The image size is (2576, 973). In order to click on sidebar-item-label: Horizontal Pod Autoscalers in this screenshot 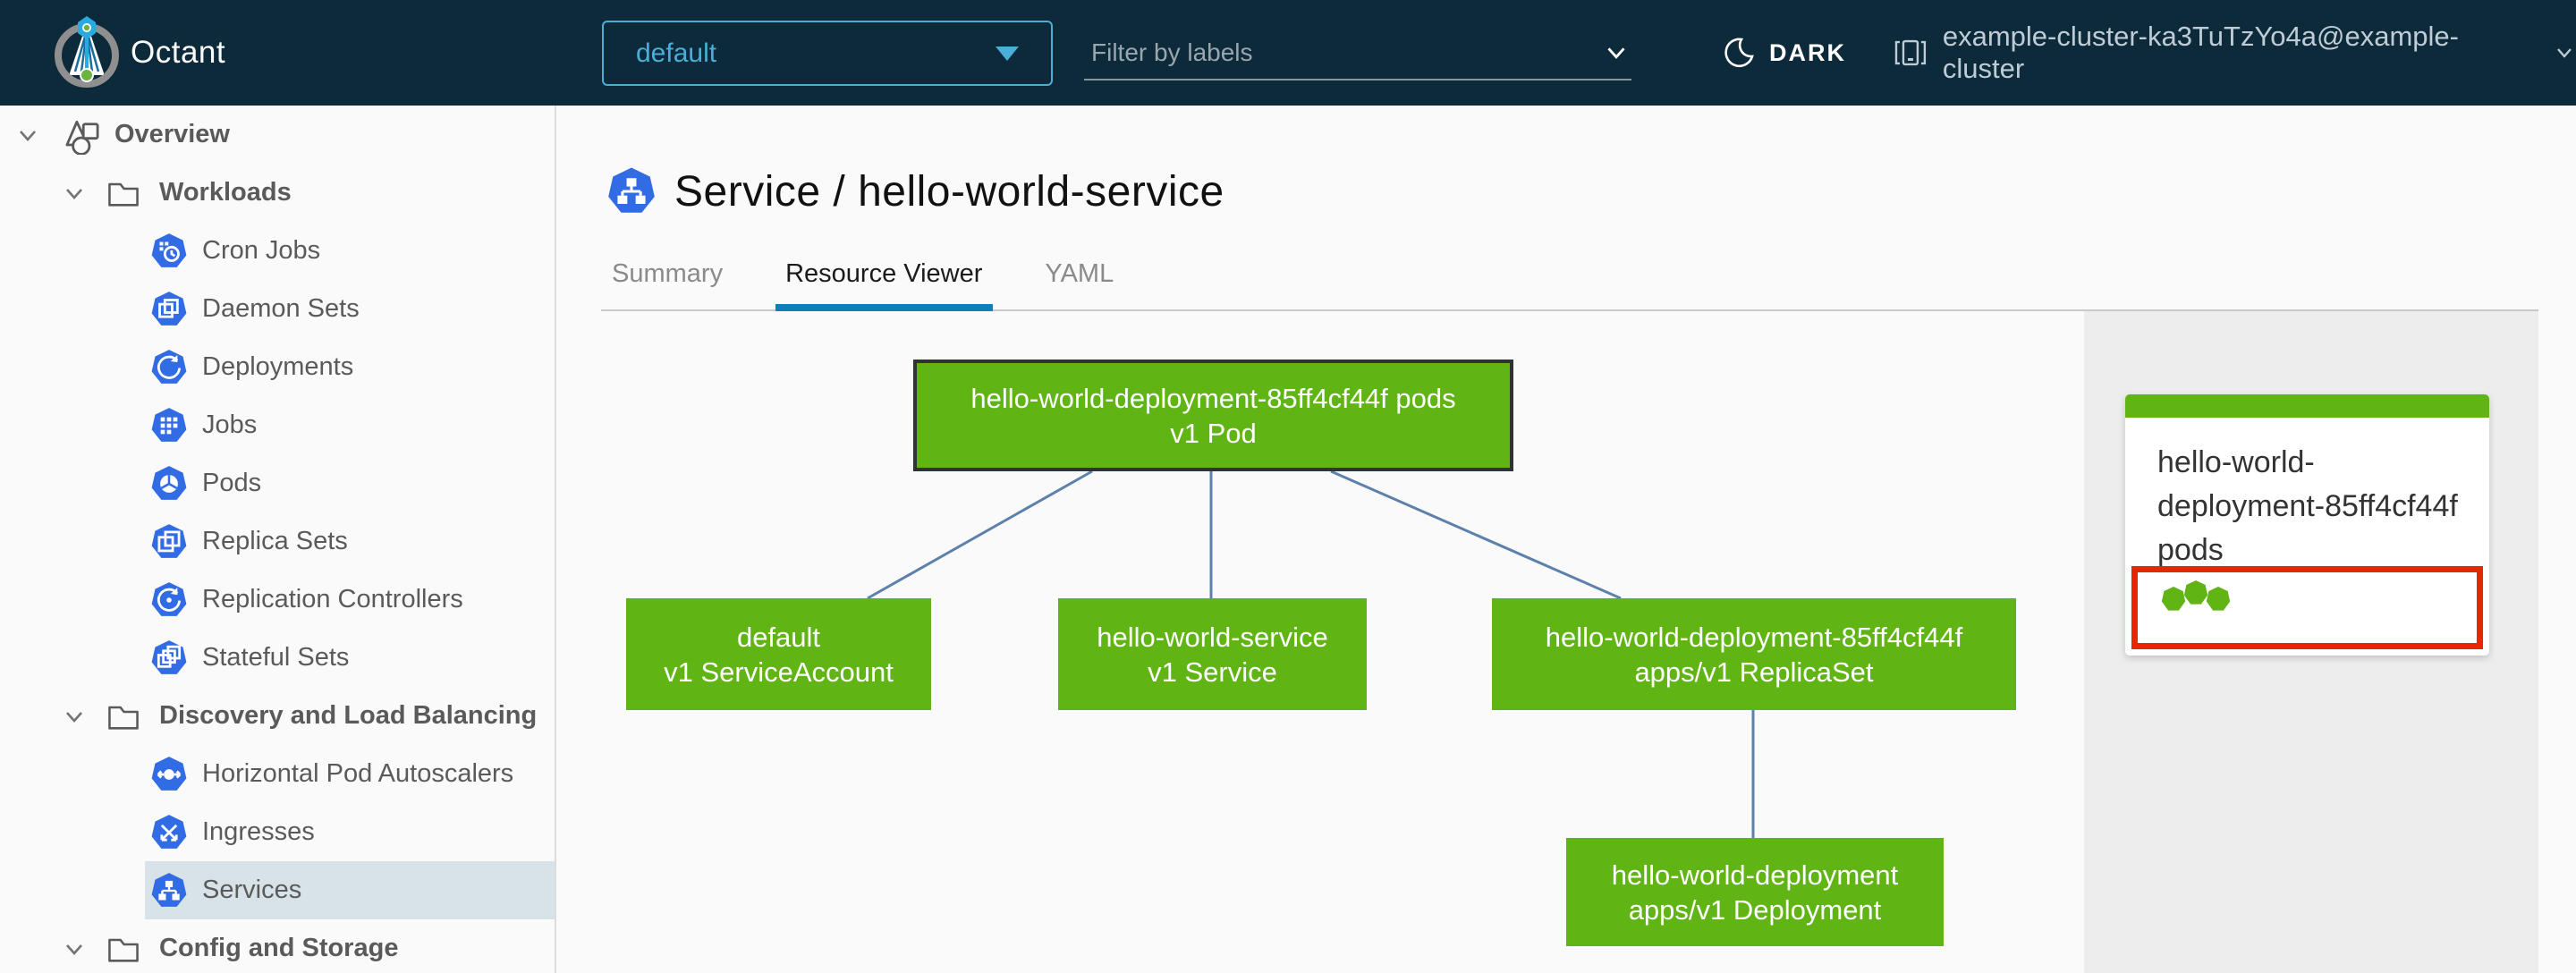, I will do `click(358, 773)`.